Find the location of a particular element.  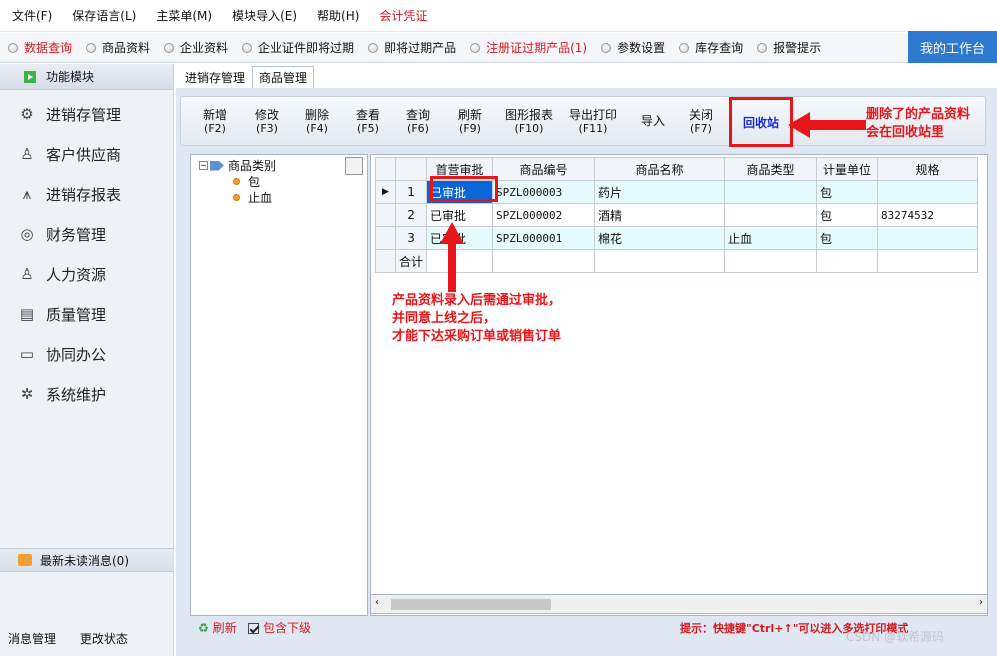

annotation-line: 才能下达采购订单或销售订单 is located at coordinates (477, 336).